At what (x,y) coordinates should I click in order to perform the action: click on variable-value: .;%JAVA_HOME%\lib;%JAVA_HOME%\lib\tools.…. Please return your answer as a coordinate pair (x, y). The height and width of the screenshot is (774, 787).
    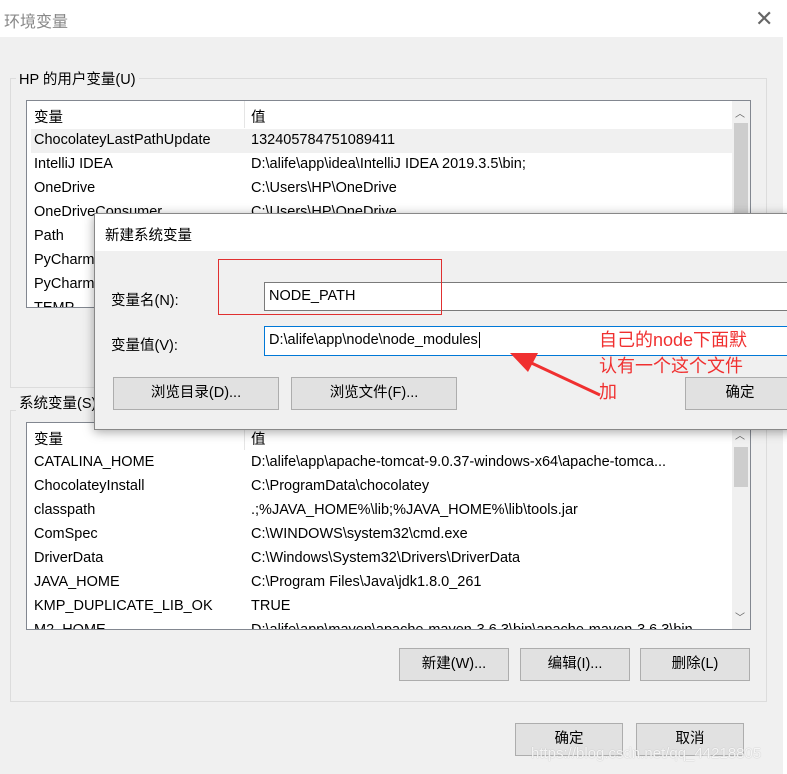
    Looking at the image, I should click on (414, 510).